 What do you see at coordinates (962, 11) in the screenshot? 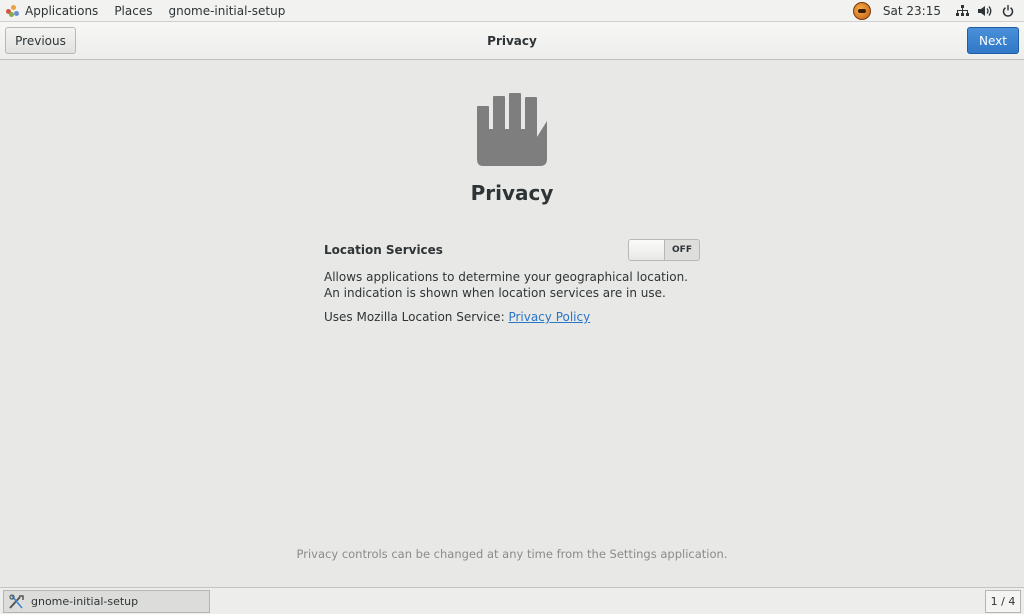
I see `network-icon` at bounding box center [962, 11].